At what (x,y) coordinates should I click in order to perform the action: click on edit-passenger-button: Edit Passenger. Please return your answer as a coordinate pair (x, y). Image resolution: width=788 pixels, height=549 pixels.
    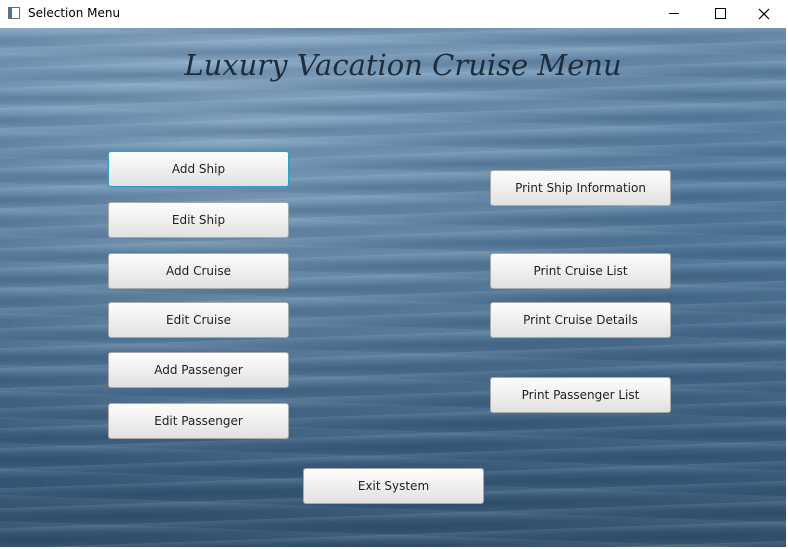
    Looking at the image, I should click on (198, 421).